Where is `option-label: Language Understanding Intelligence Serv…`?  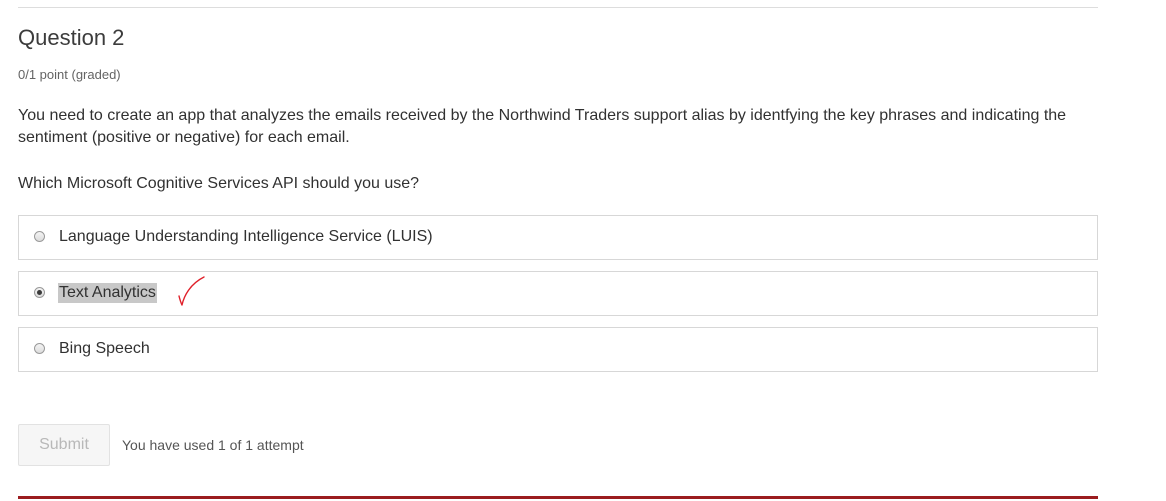 option-label: Language Understanding Intelligence Serv… is located at coordinates (246, 236).